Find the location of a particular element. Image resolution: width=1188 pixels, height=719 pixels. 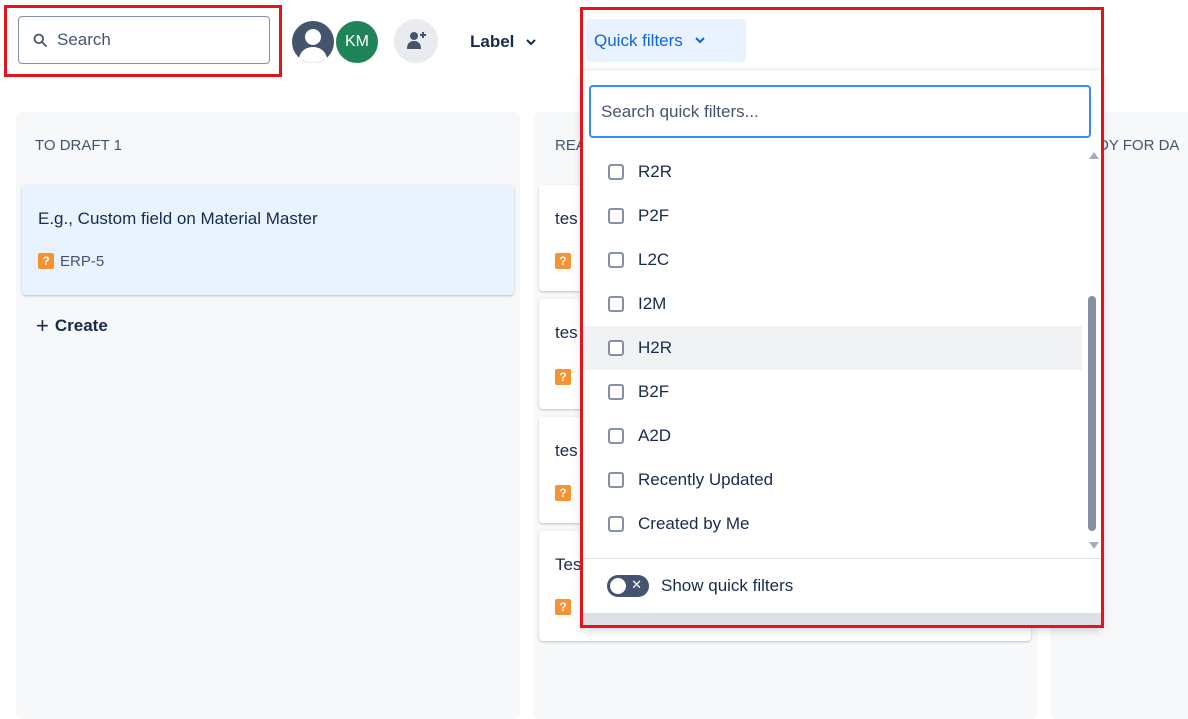

plus-icon: + is located at coordinates (42, 325).